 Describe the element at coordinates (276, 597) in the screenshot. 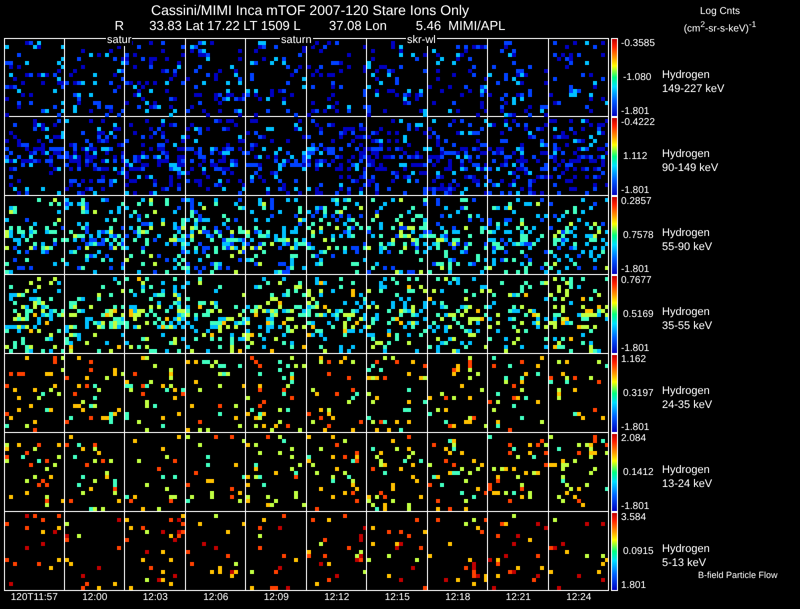

I see `time-tick-label: 12:09` at that location.